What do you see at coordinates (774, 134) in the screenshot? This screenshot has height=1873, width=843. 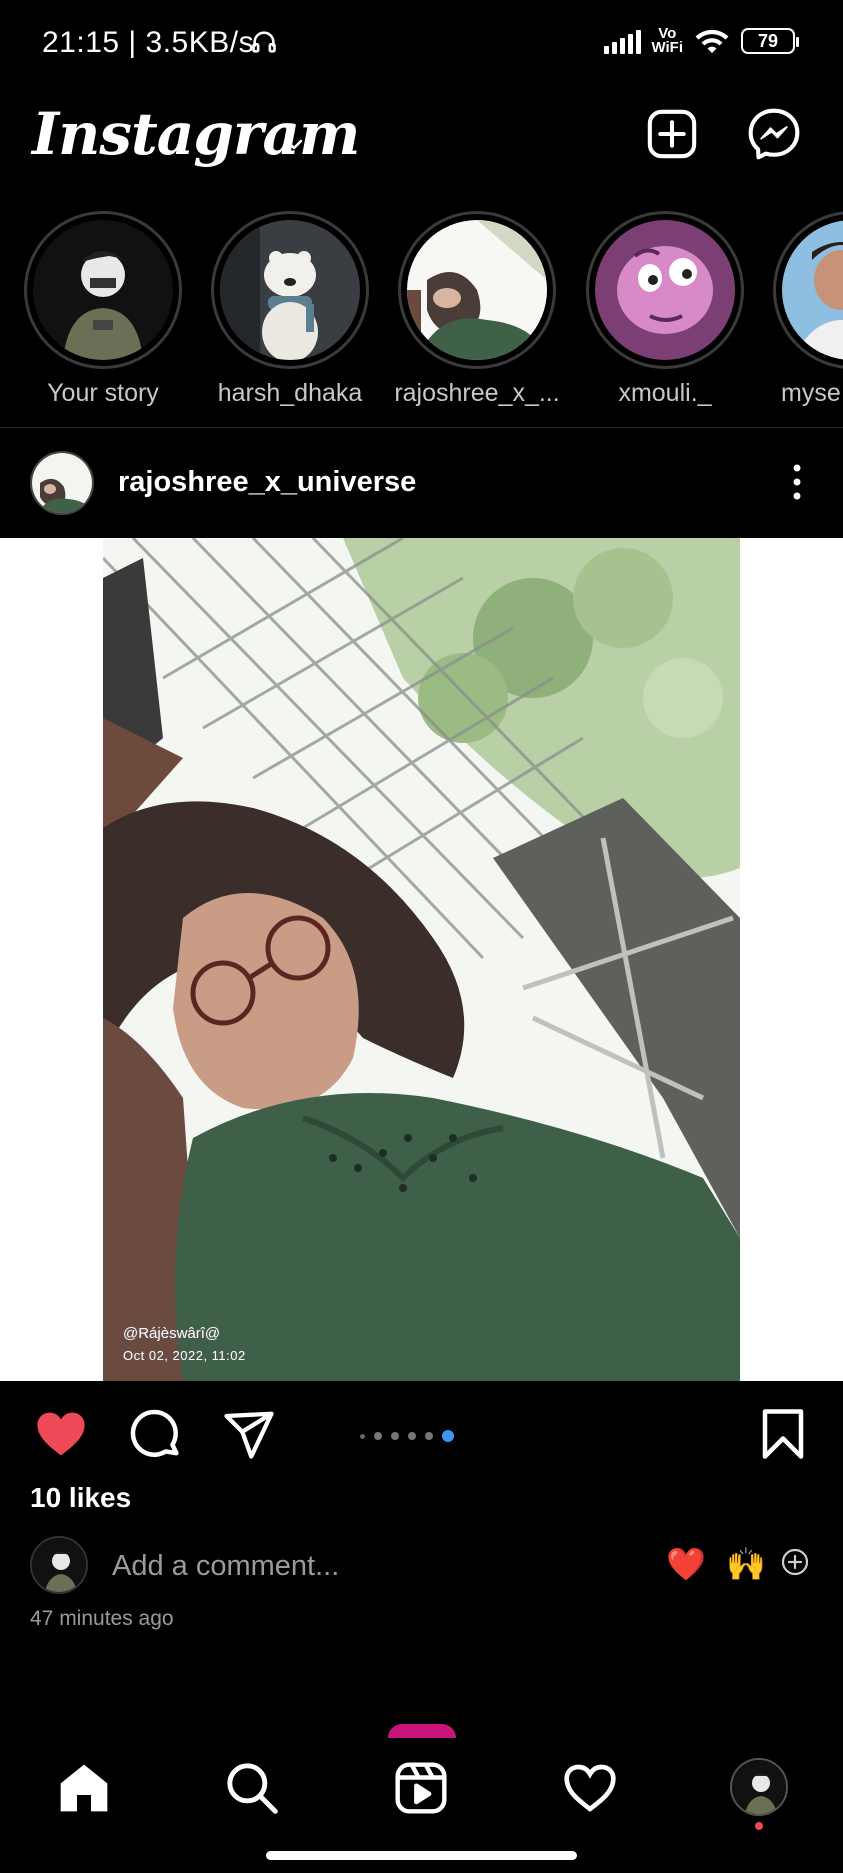 I see `messenger-icon` at bounding box center [774, 134].